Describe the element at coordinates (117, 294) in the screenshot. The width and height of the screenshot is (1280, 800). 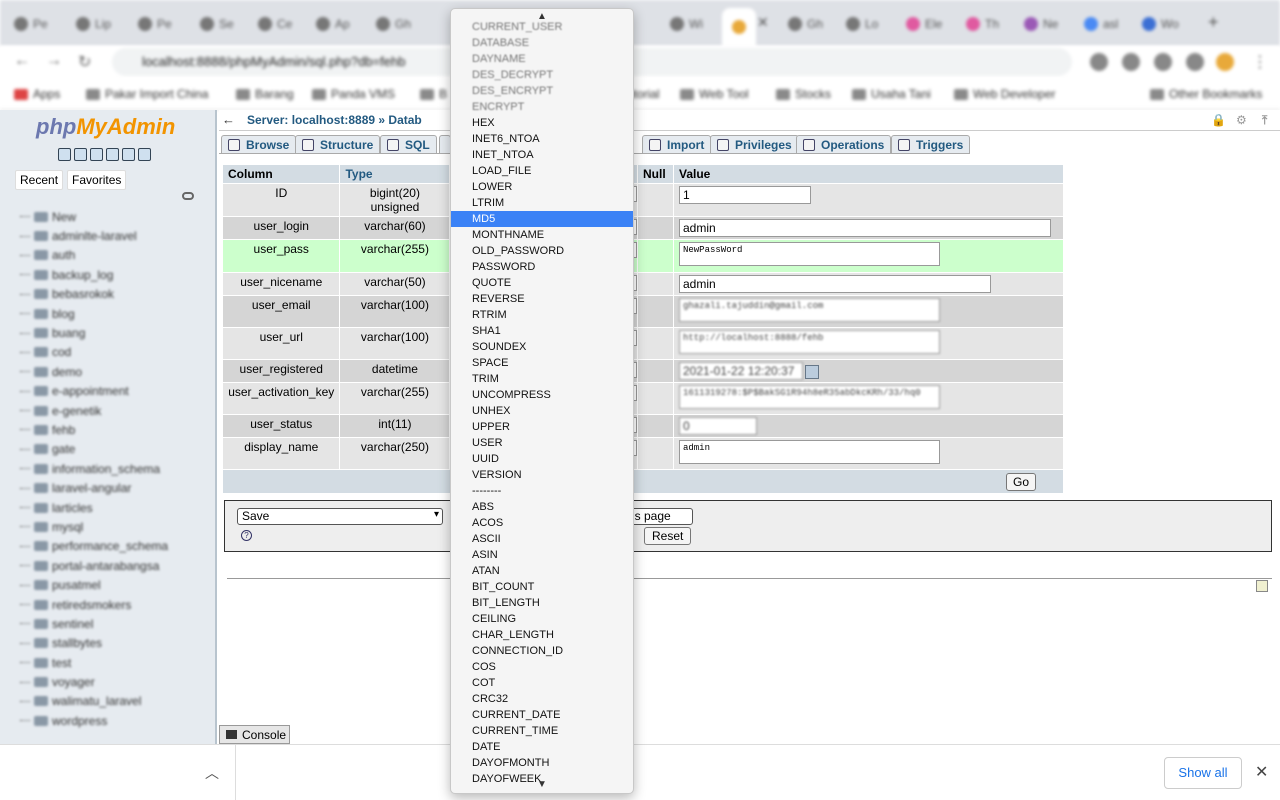
I see `database-item: bebasrokok` at that location.